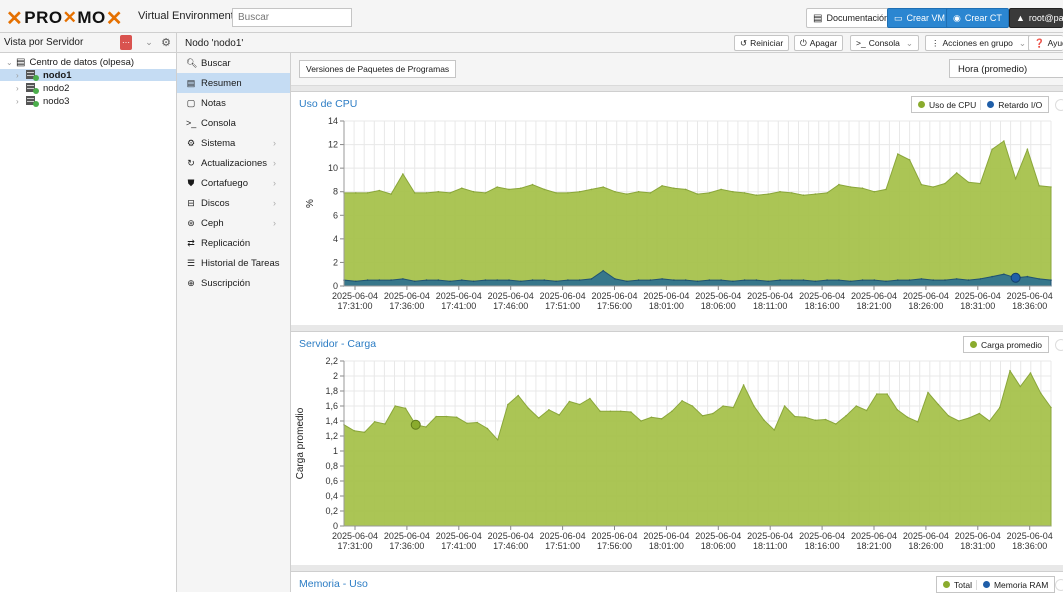 This screenshot has height=601, width=1063. What do you see at coordinates (338, 344) in the screenshot?
I see `chart-title: Servidor - Carga` at bounding box center [338, 344].